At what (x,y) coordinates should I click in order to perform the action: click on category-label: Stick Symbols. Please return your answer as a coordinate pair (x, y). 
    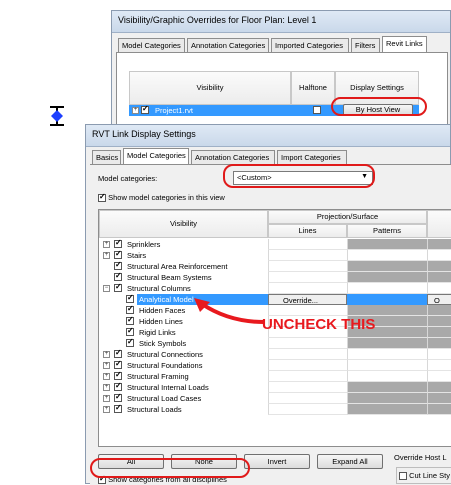
    Looking at the image, I should click on (163, 343).